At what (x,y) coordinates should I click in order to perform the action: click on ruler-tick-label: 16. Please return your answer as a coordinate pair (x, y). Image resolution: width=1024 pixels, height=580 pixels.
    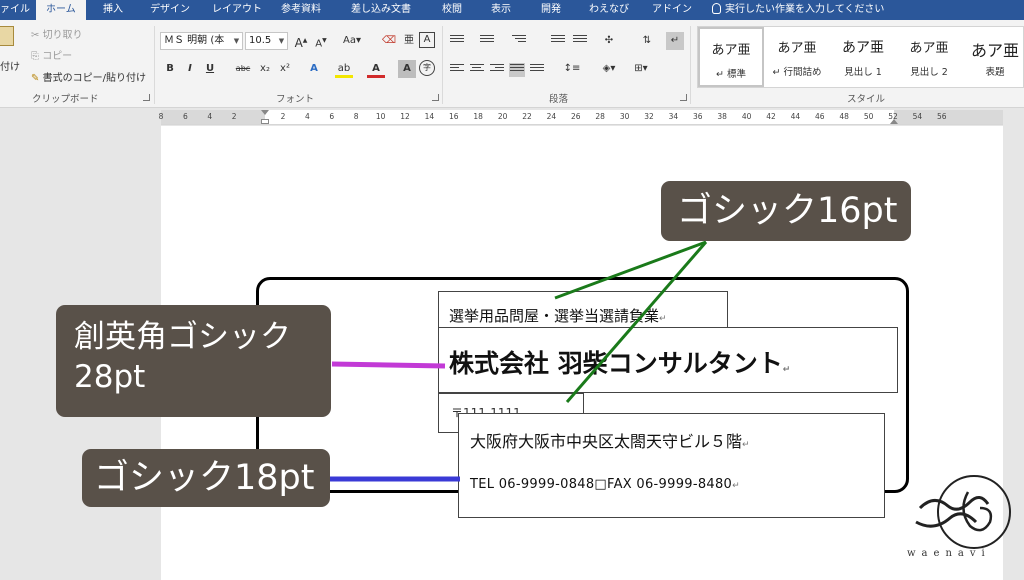
    Looking at the image, I should click on (454, 116).